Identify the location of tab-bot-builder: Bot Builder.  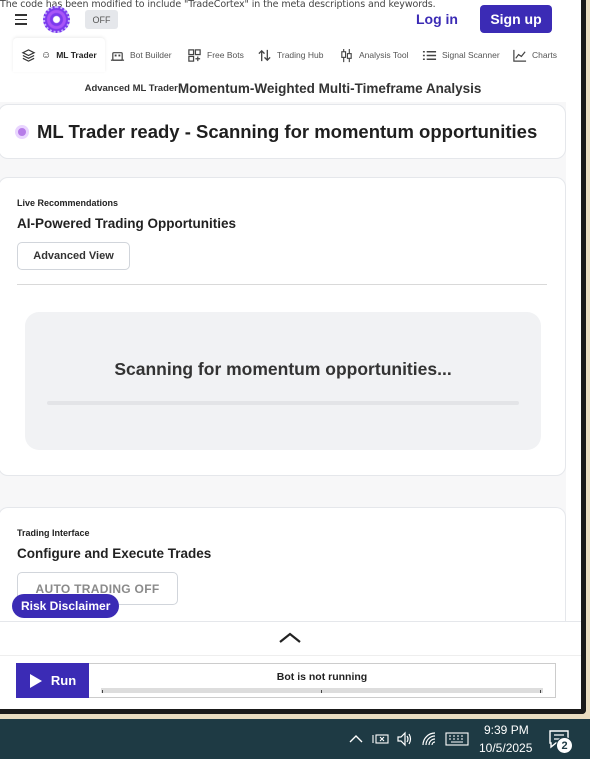
(141, 55).